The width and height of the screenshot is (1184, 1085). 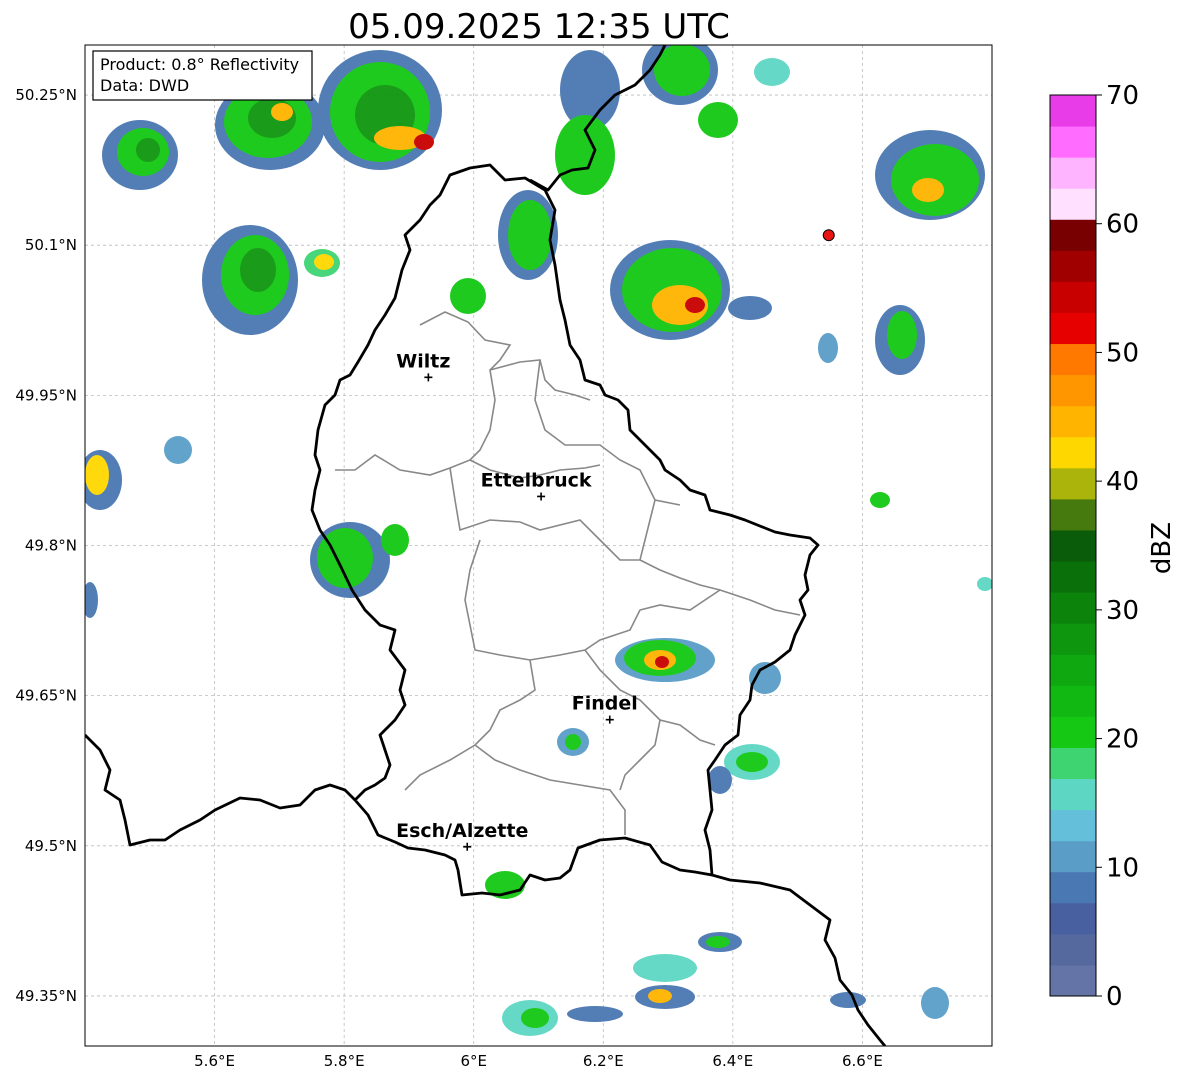 What do you see at coordinates (344, 1061) in the screenshot?
I see `lon-tick-label: 5.8°E` at bounding box center [344, 1061].